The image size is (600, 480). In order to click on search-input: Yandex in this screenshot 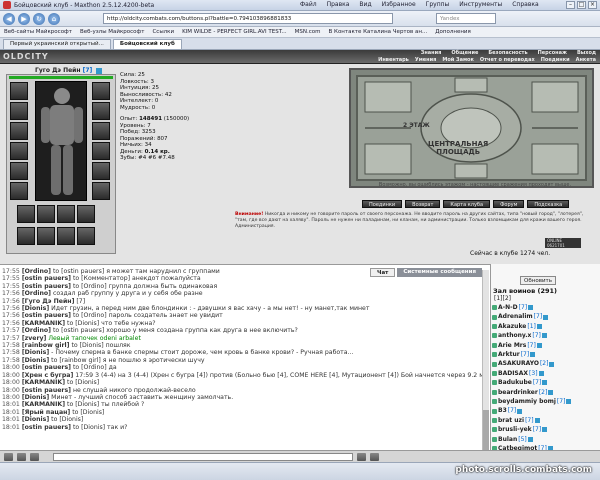, I will do `click(466, 18)`.